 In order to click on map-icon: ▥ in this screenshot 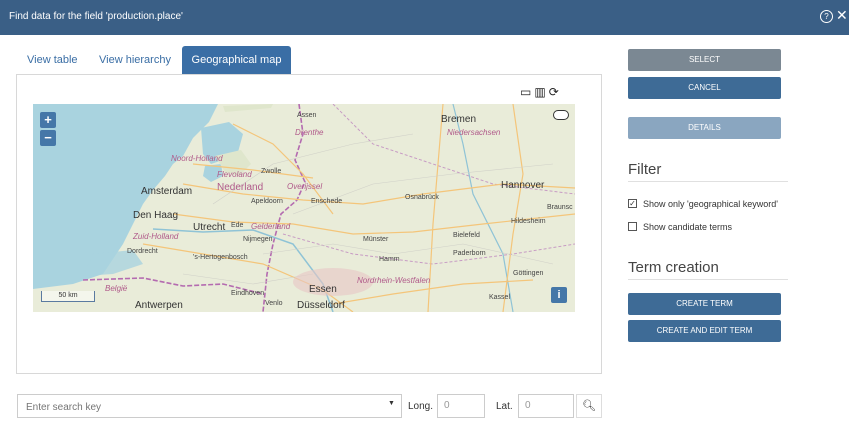, I will do `click(539, 92)`.